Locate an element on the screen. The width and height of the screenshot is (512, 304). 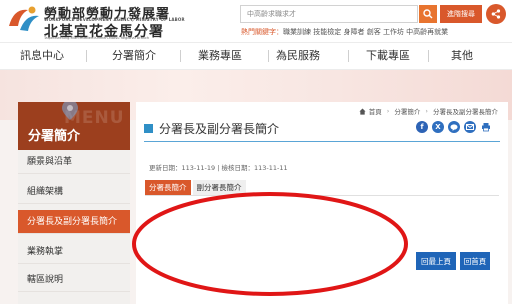
breadcrumb-home: 首頁 is located at coordinates (375, 111).